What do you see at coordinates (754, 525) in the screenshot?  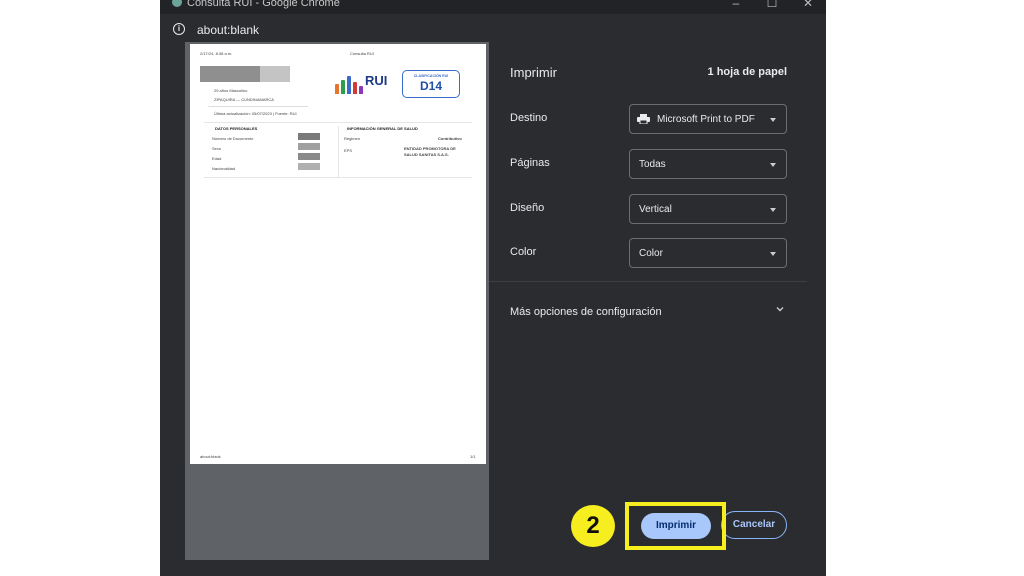 I see `cancel-button: Cancelar` at bounding box center [754, 525].